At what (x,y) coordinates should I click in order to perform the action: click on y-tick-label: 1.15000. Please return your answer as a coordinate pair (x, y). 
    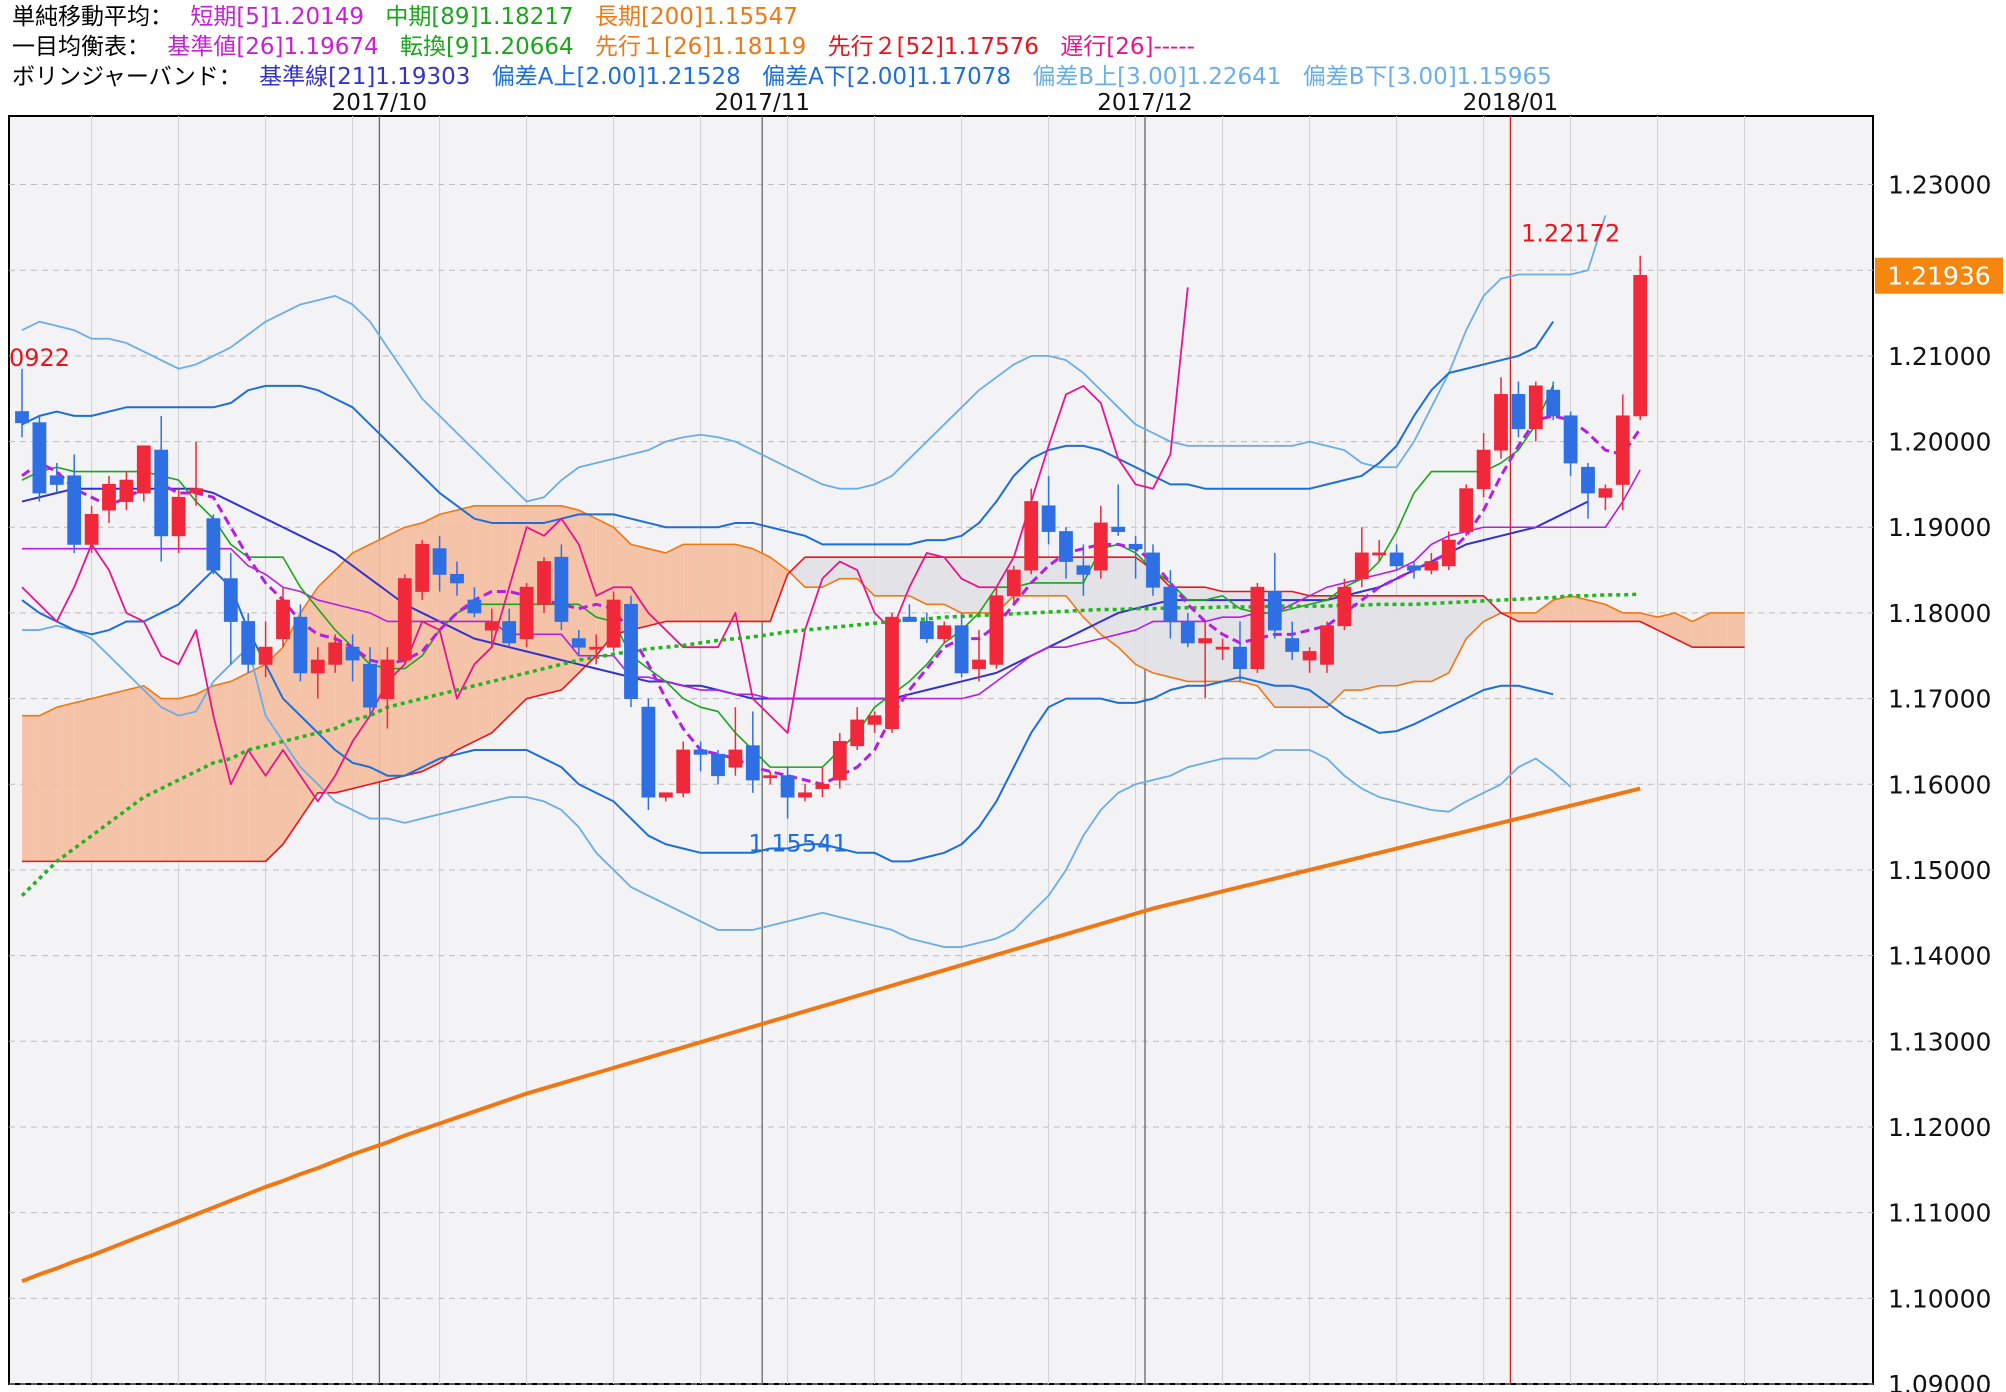
    Looking at the image, I should click on (1939, 870).